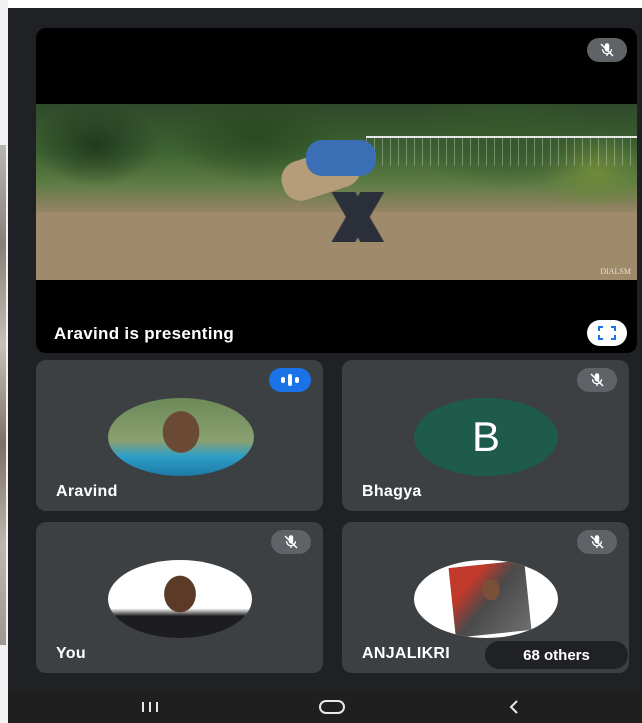  Describe the element at coordinates (361, 217) in the screenshot. I see `video-legs` at that location.